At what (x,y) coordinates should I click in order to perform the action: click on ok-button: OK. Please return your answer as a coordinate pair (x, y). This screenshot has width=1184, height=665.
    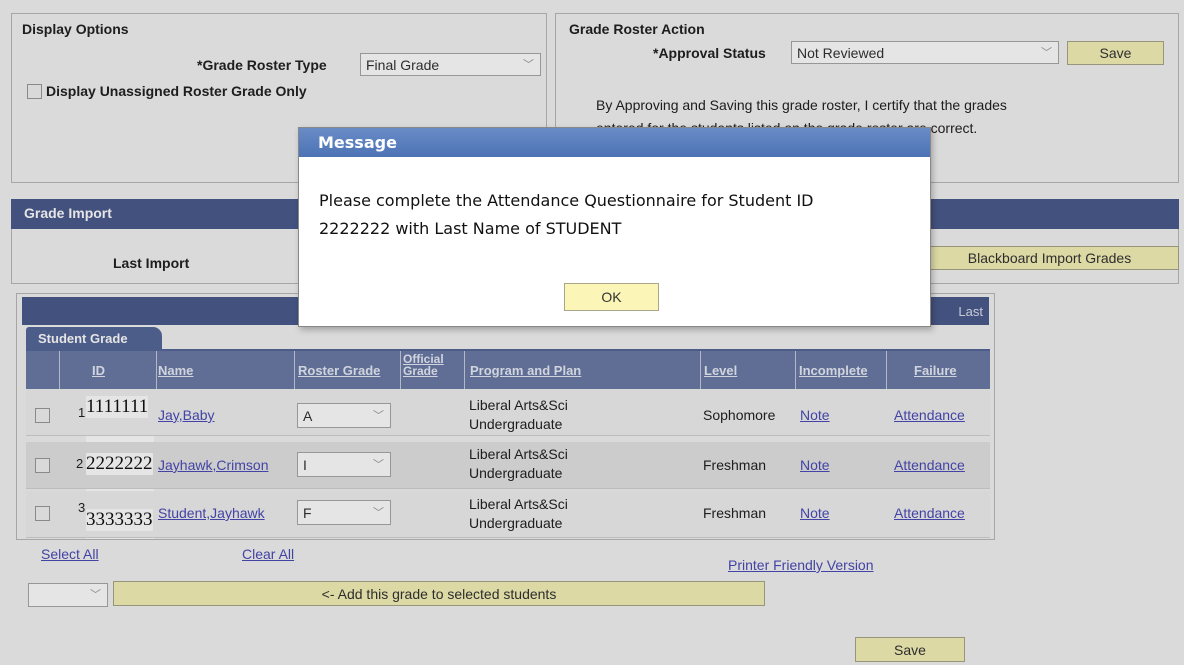
    Looking at the image, I should click on (611, 297).